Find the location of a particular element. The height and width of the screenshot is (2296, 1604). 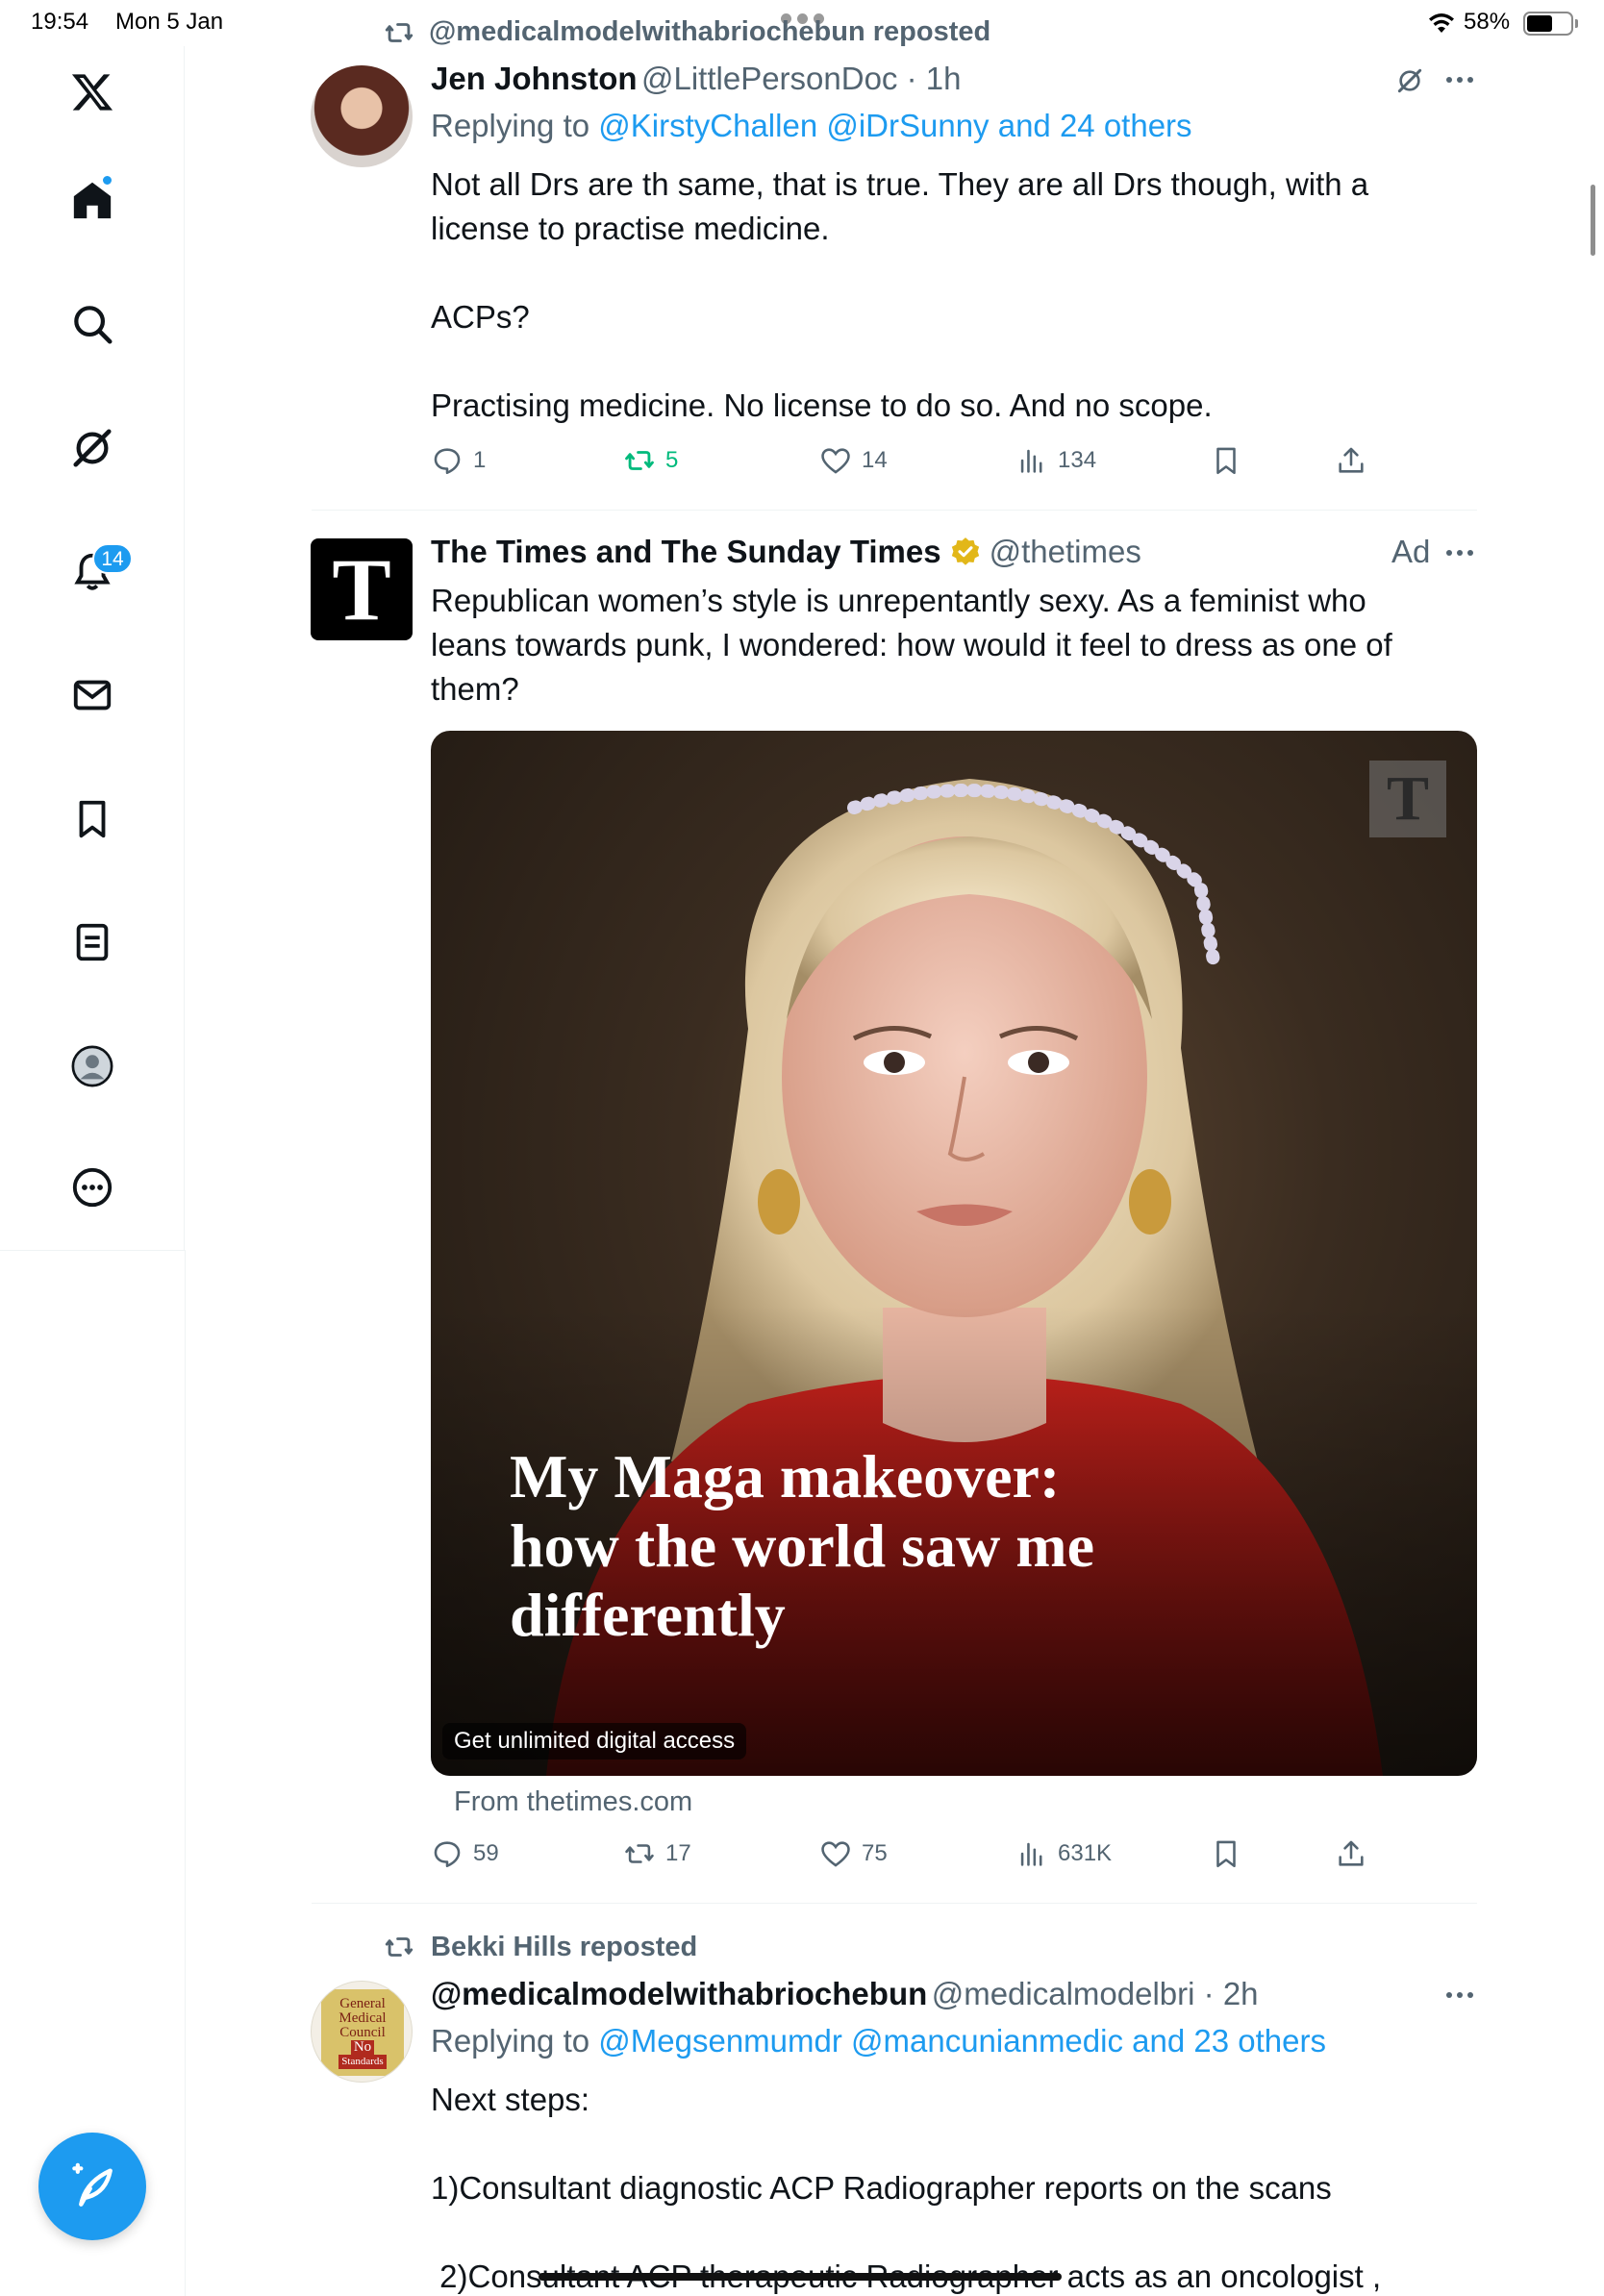

like-button: 14 is located at coordinates (853, 460).